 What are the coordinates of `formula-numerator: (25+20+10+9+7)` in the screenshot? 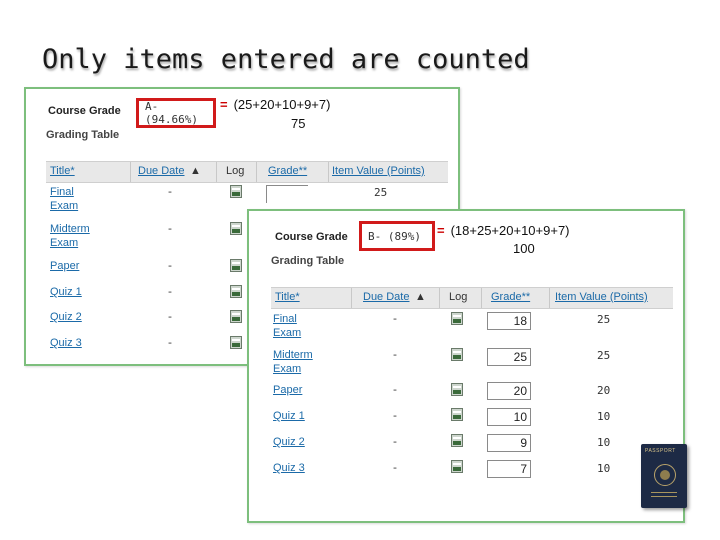 It's located at (282, 104).